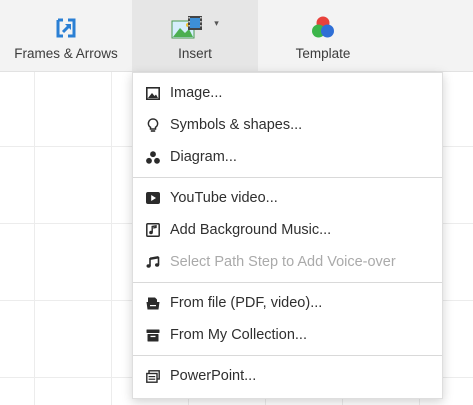 Image resolution: width=473 pixels, height=405 pixels. Describe the element at coordinates (323, 26) in the screenshot. I see `template-palette-icon` at that location.